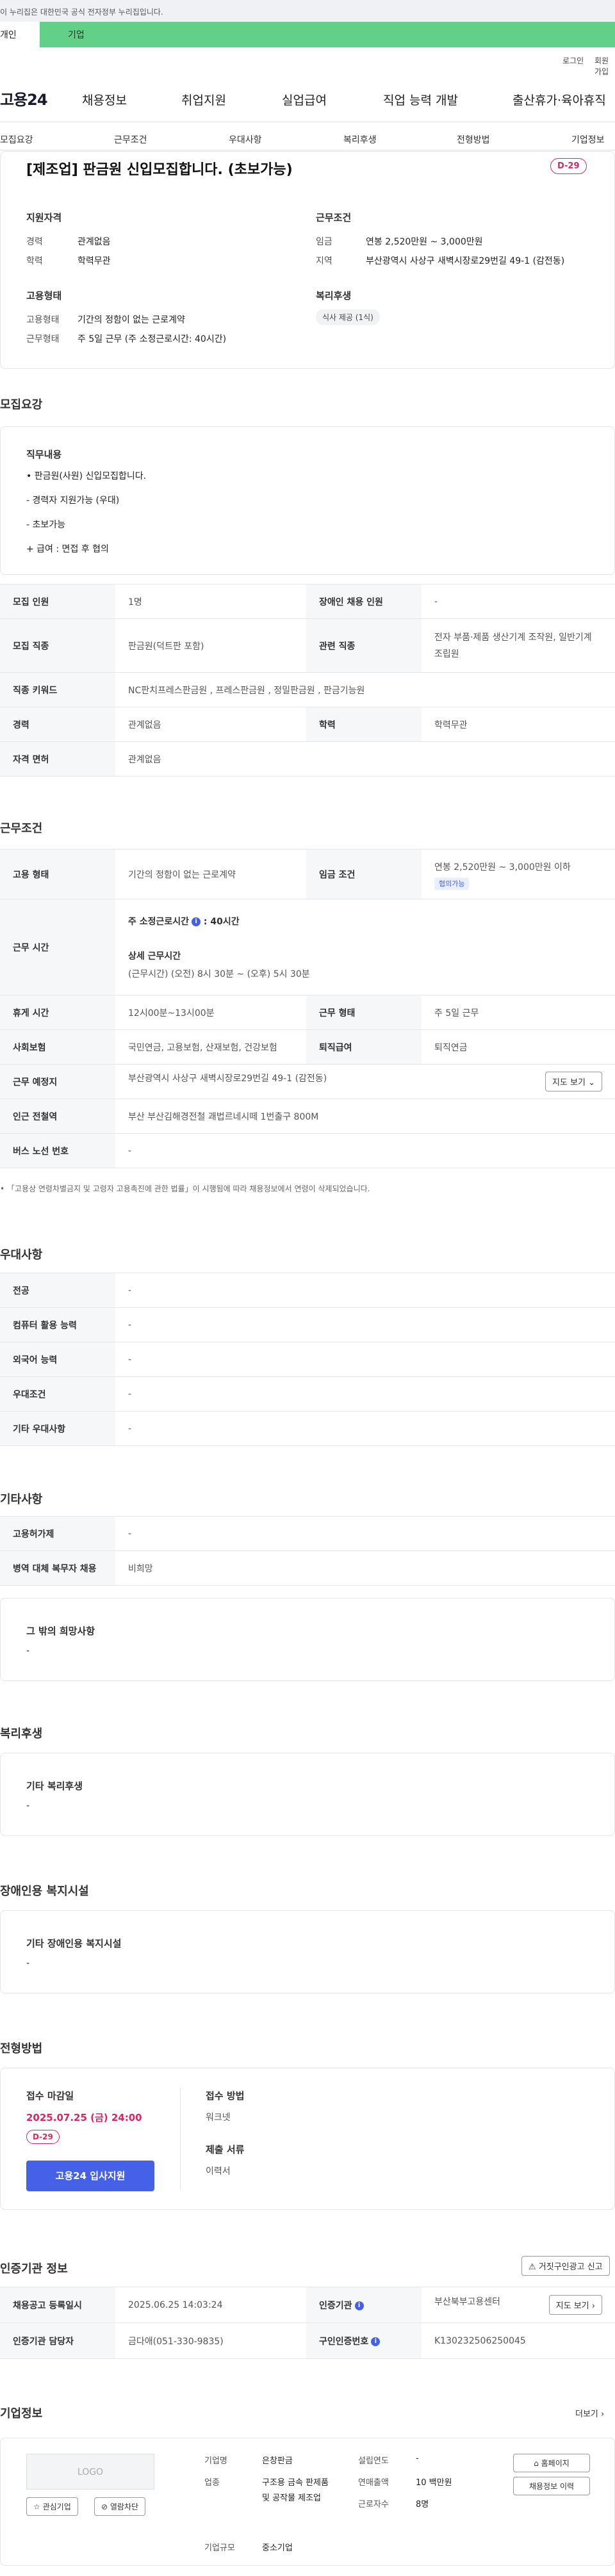 The width and height of the screenshot is (615, 2576). I want to click on gnb-item-jobs: 채용정보, so click(104, 99).